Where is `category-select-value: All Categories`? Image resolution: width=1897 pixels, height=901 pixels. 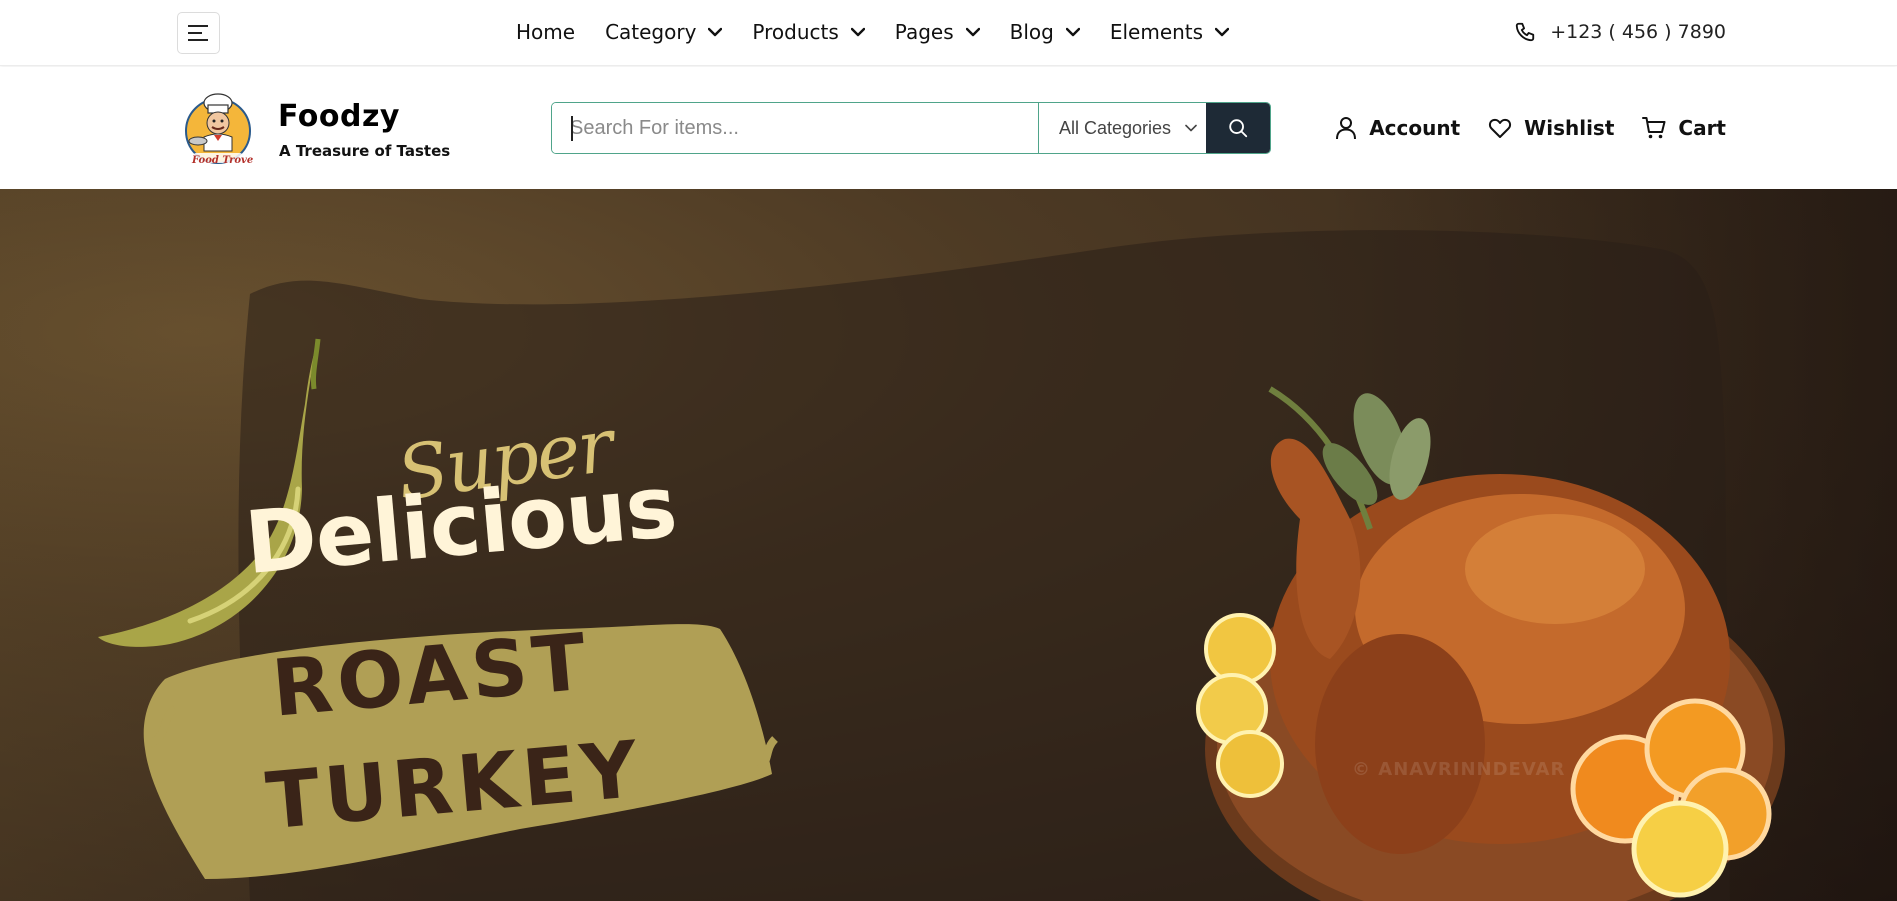 category-select-value: All Categories is located at coordinates (1115, 127).